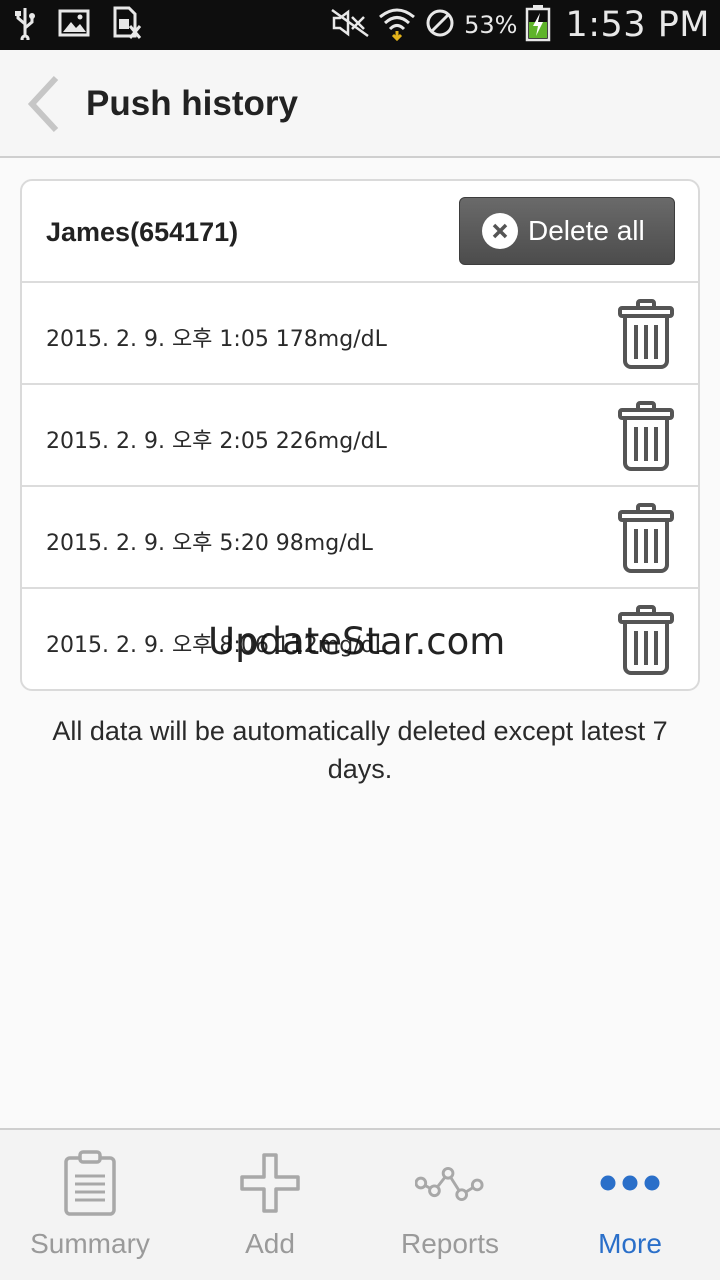 Image resolution: width=720 pixels, height=1280 pixels. Describe the element at coordinates (90, 1183) in the screenshot. I see `clipboard-icon` at that location.